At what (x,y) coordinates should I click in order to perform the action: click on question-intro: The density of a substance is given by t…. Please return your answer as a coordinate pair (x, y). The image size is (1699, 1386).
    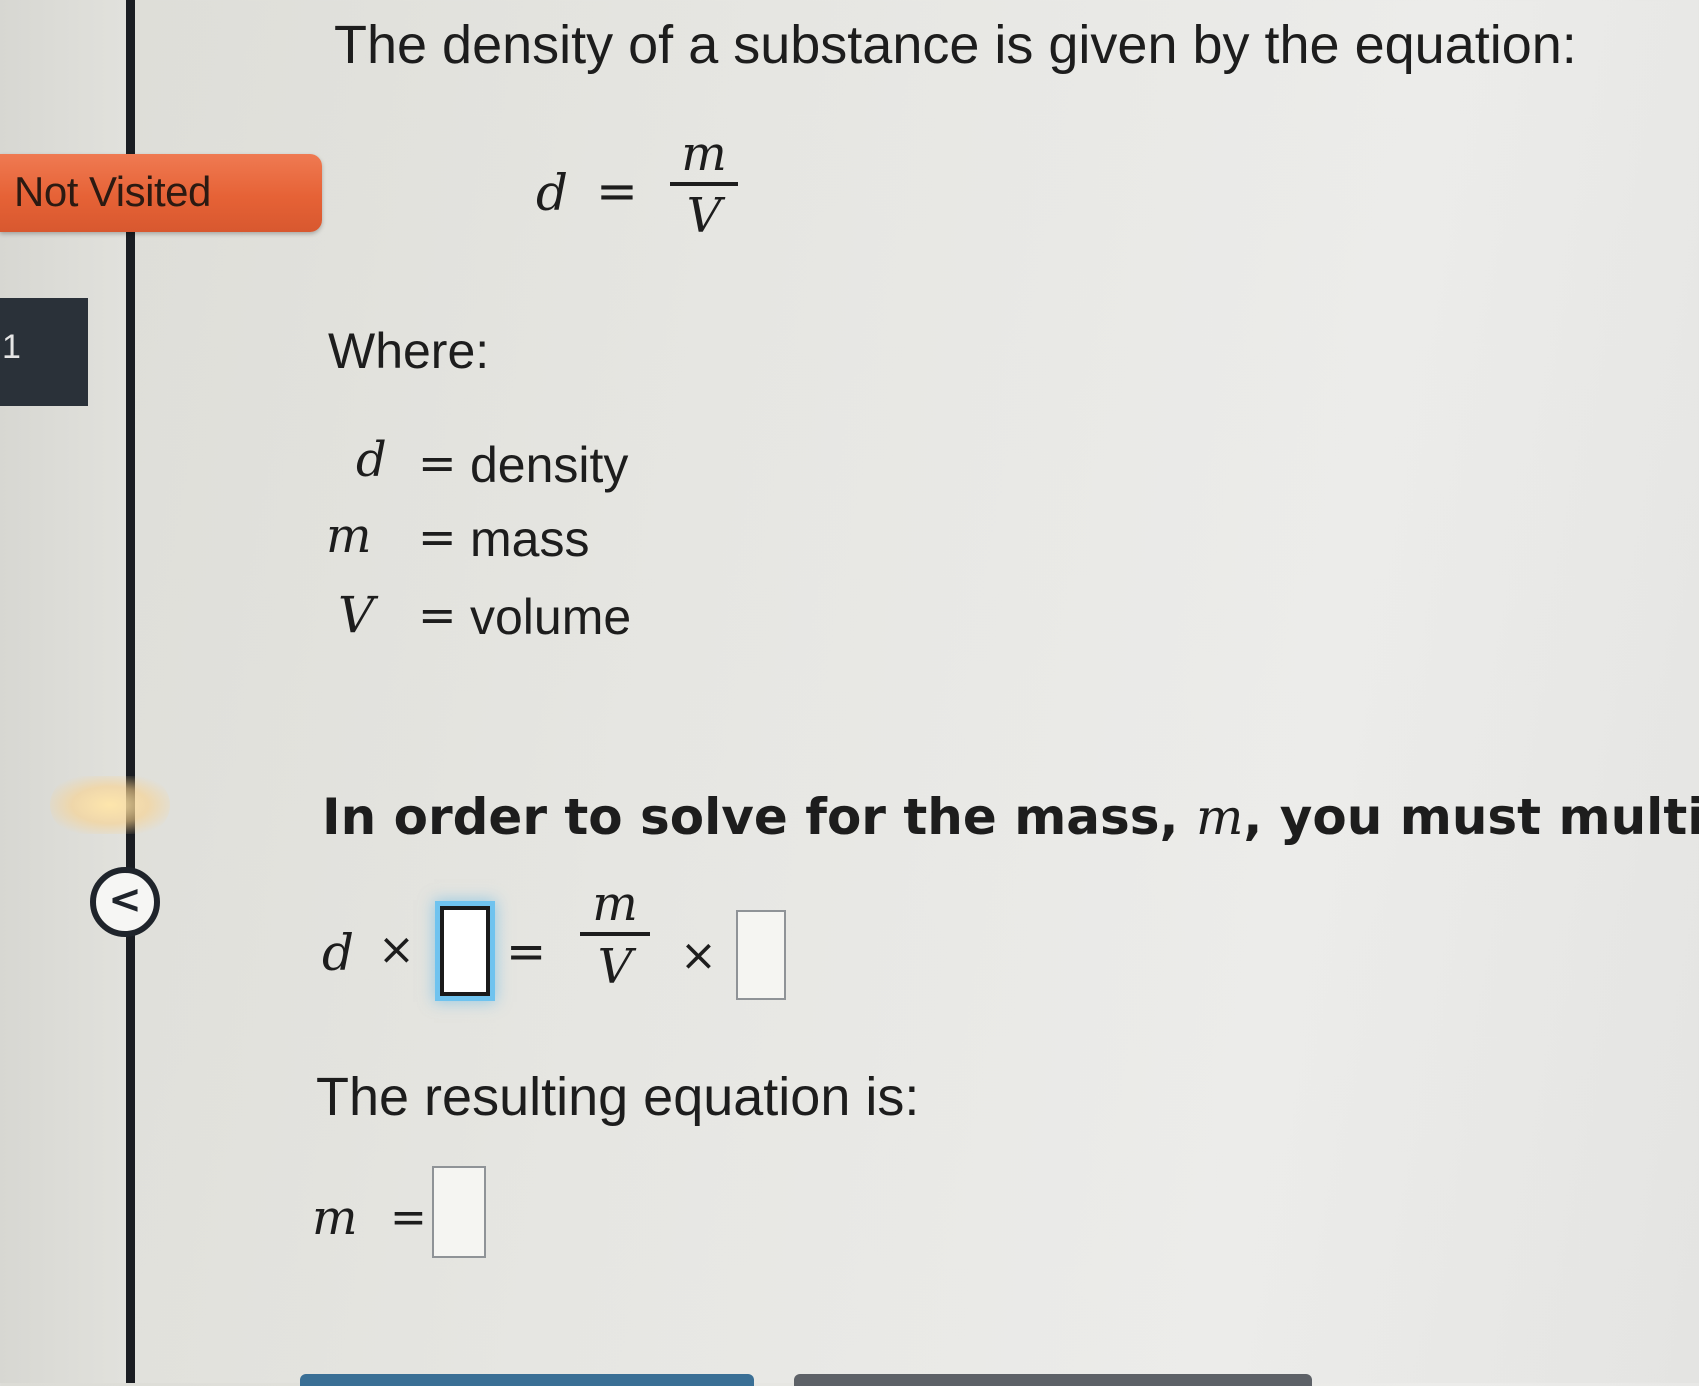
    Looking at the image, I should click on (955, 45).